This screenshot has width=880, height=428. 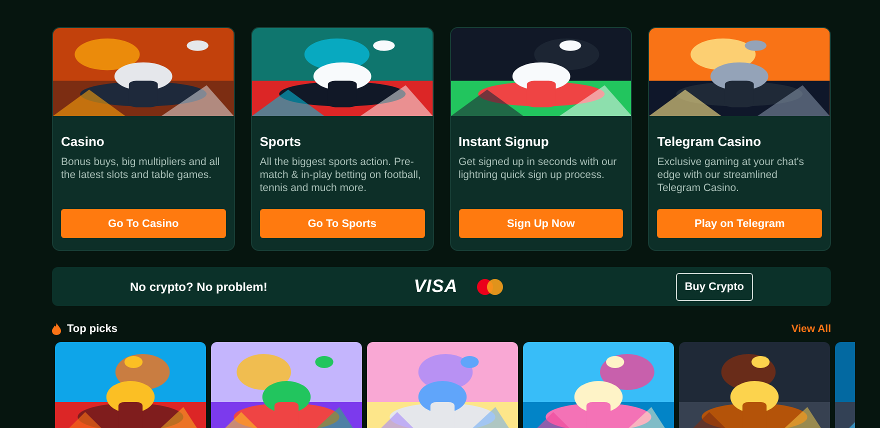 I want to click on buy-crypto-button: Buy Crypto, so click(x=714, y=286).